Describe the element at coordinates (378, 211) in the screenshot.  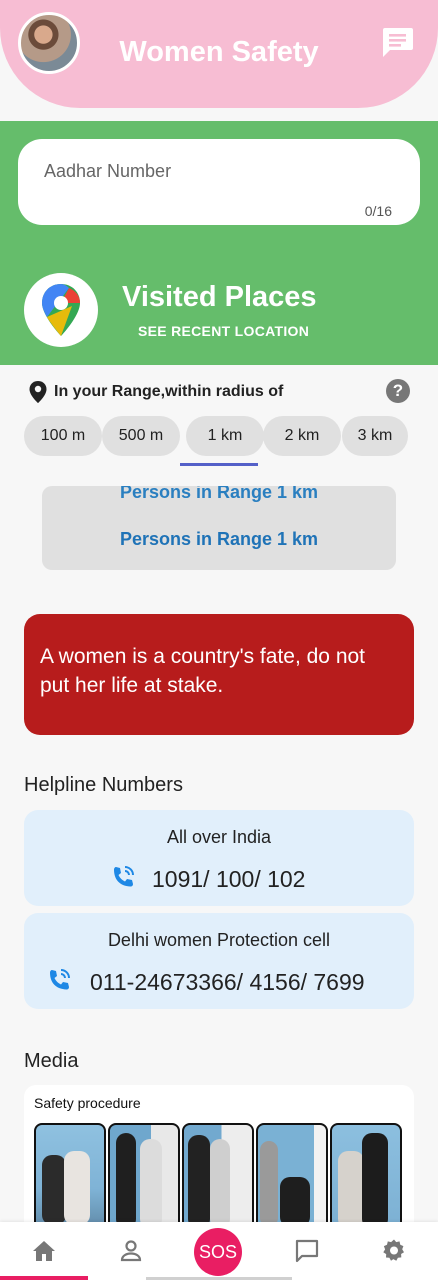
I see `char-counter: 0/16` at that location.